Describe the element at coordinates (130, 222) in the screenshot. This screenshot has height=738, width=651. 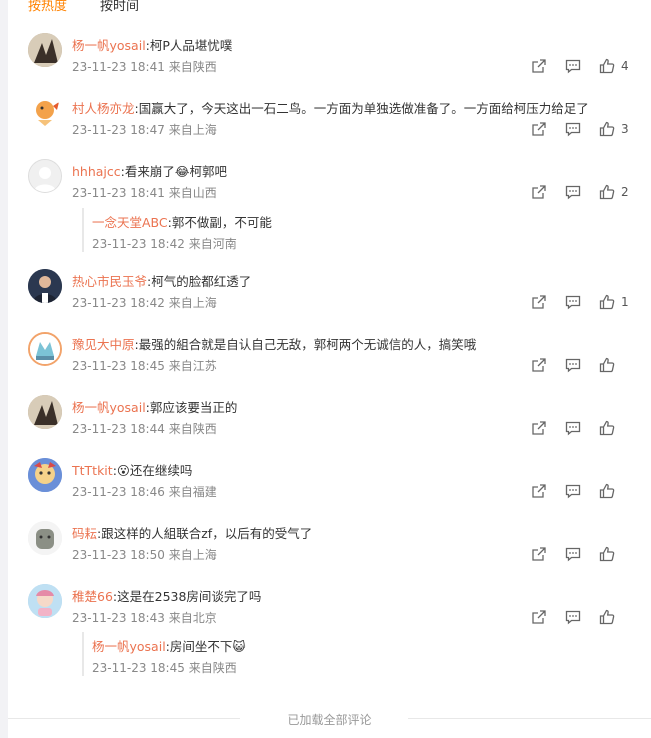
I see `reply-username-link: 一念天堂ABC` at that location.